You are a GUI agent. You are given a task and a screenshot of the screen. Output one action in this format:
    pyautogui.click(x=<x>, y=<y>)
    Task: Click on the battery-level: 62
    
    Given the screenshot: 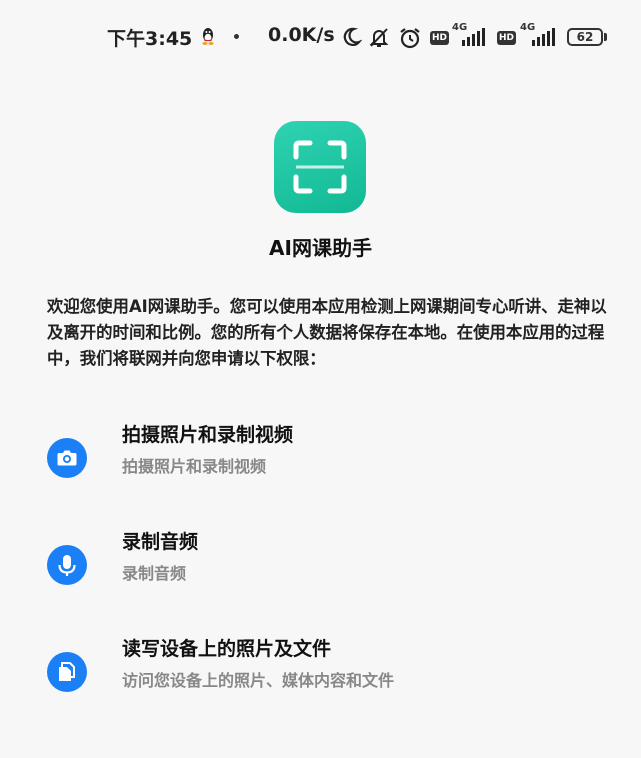 What is the action you would take?
    pyautogui.click(x=585, y=37)
    